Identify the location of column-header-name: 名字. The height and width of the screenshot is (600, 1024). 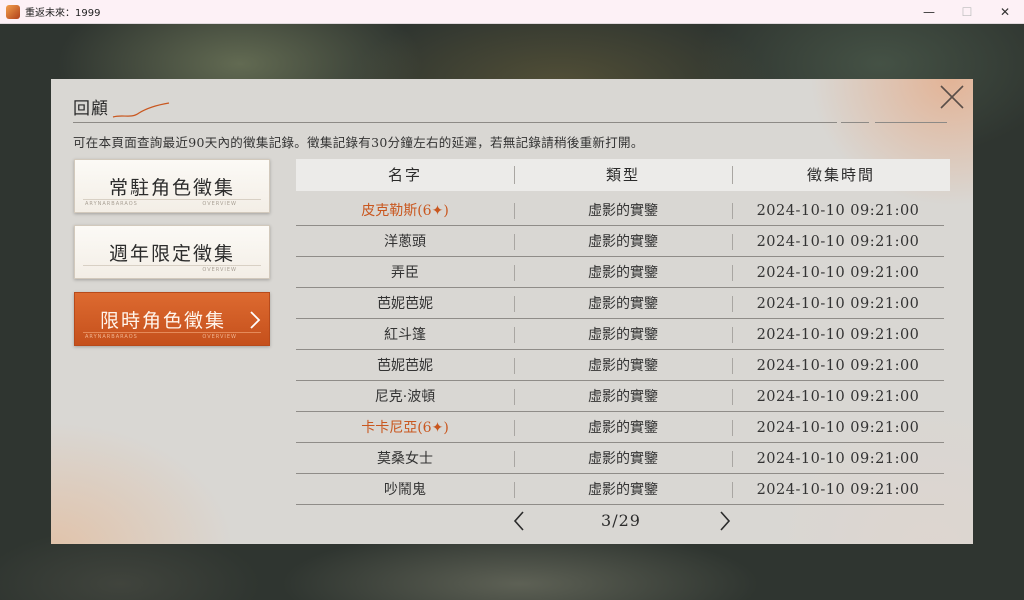
(404, 175).